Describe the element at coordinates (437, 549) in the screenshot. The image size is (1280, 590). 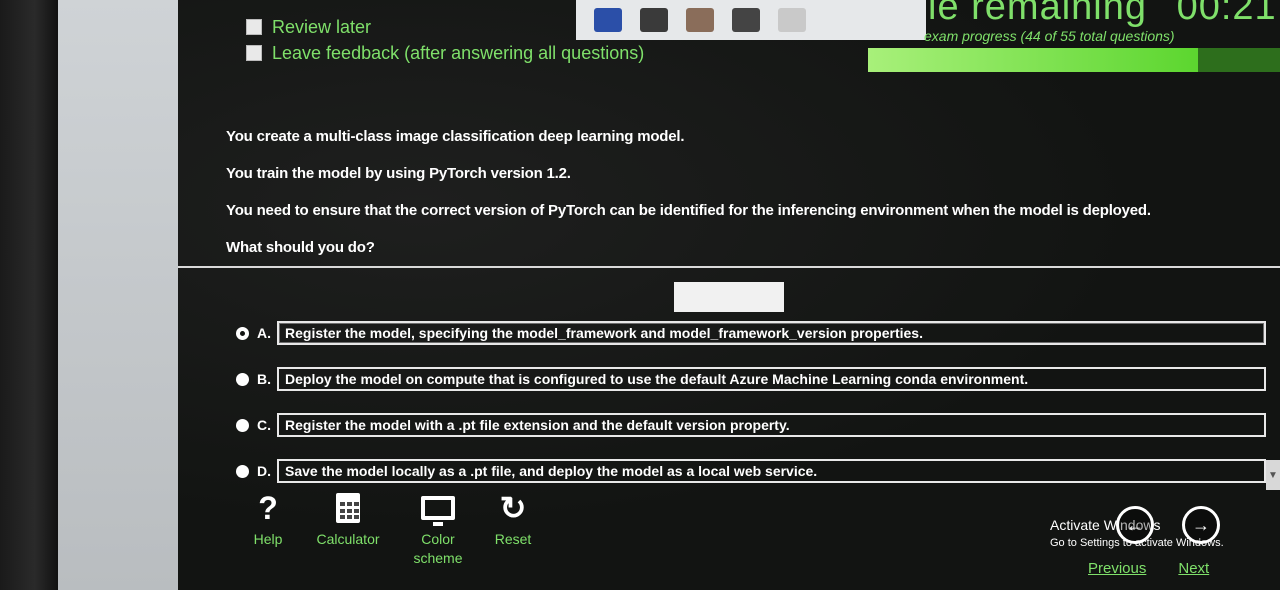
I see `color-scheme-label: Color scheme` at that location.